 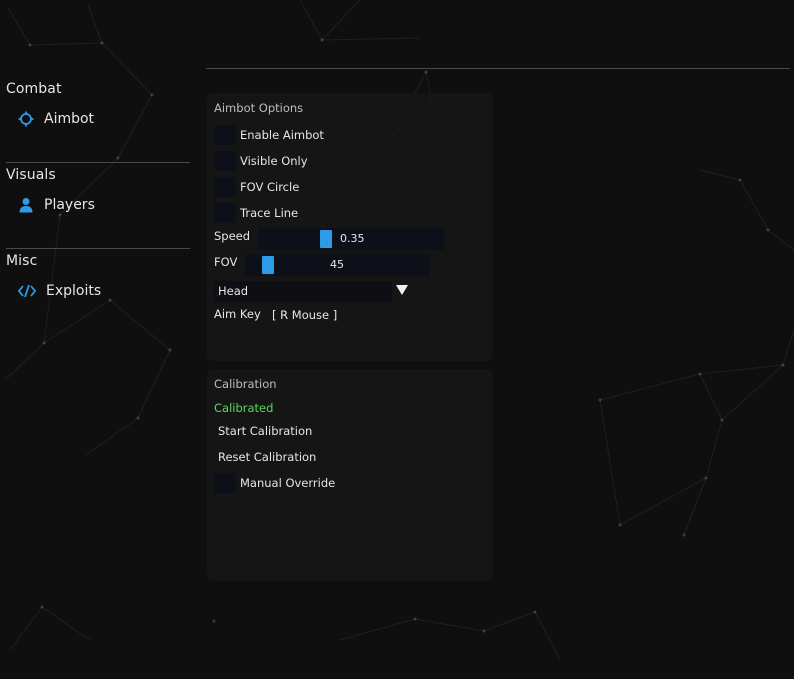 I want to click on crosshair-icon, so click(x=26, y=119).